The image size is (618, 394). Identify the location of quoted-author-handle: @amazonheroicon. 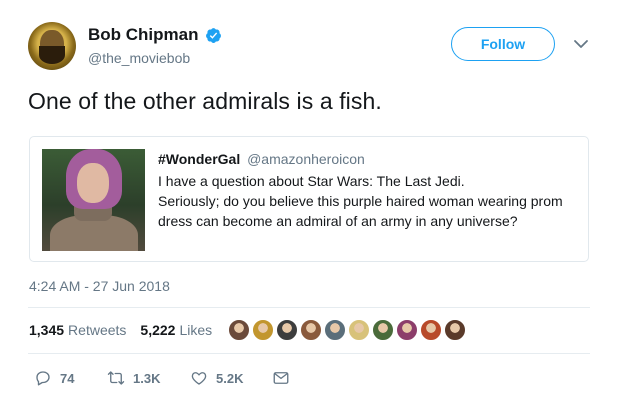
(306, 159).